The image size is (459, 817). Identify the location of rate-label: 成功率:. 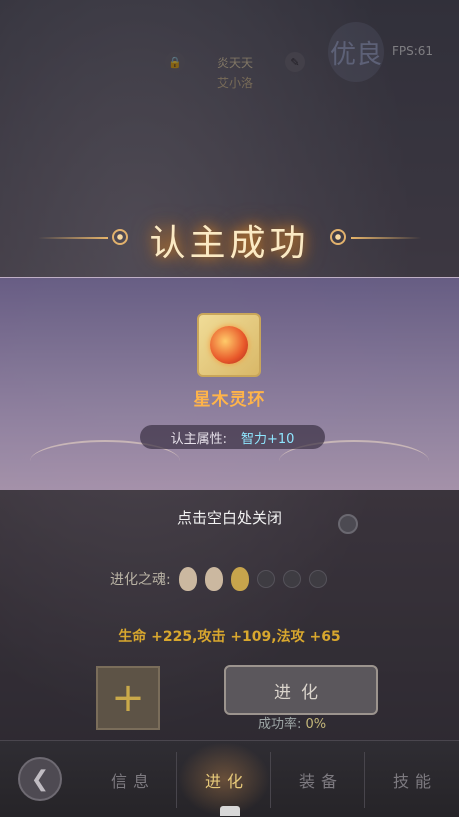
(280, 724).